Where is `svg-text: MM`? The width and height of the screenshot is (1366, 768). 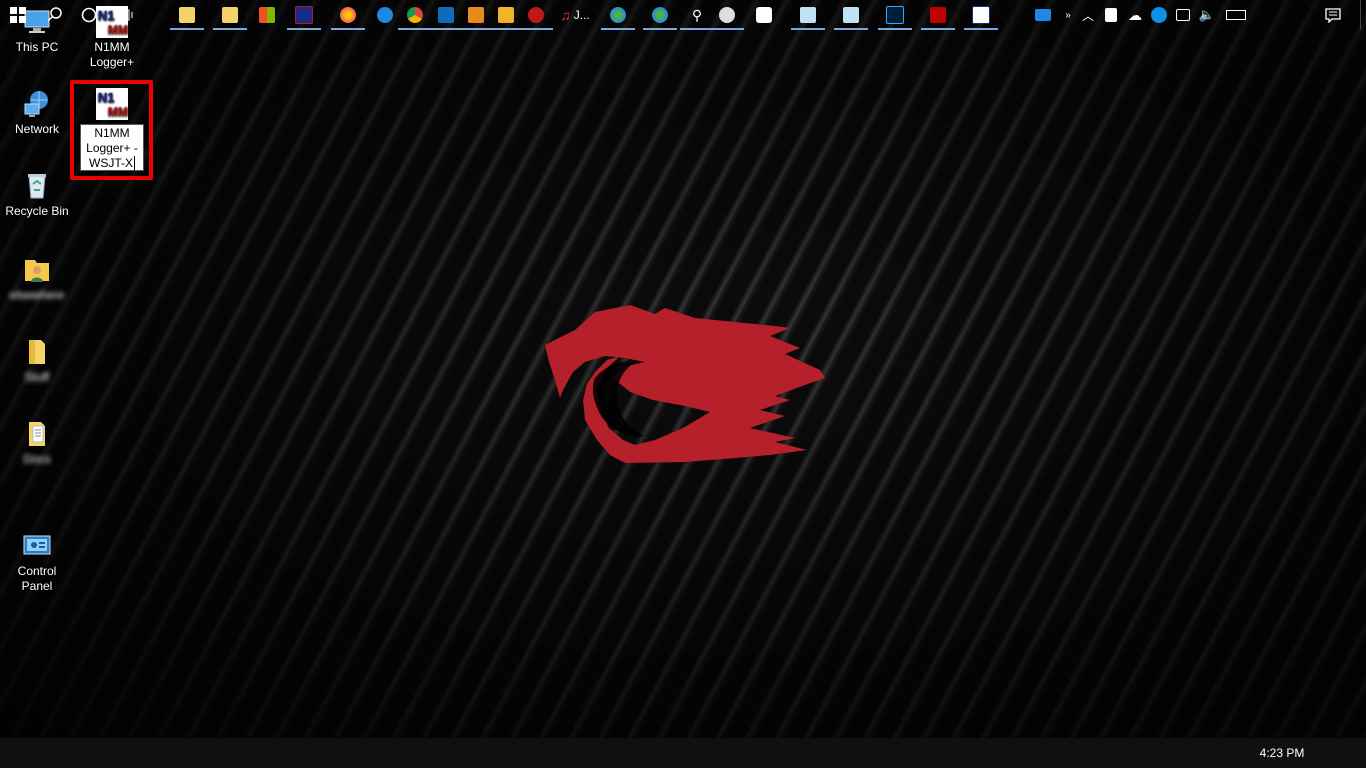 svg-text: MM is located at coordinates (118, 112).